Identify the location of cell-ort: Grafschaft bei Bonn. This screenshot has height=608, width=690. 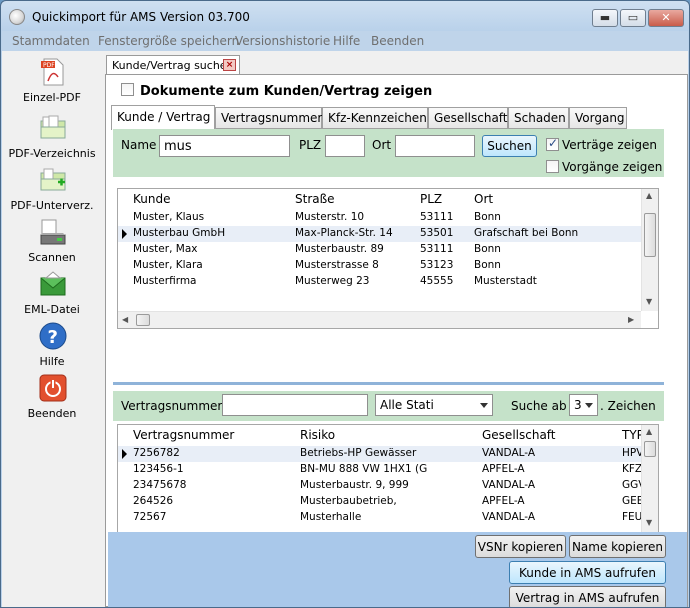
(526, 233).